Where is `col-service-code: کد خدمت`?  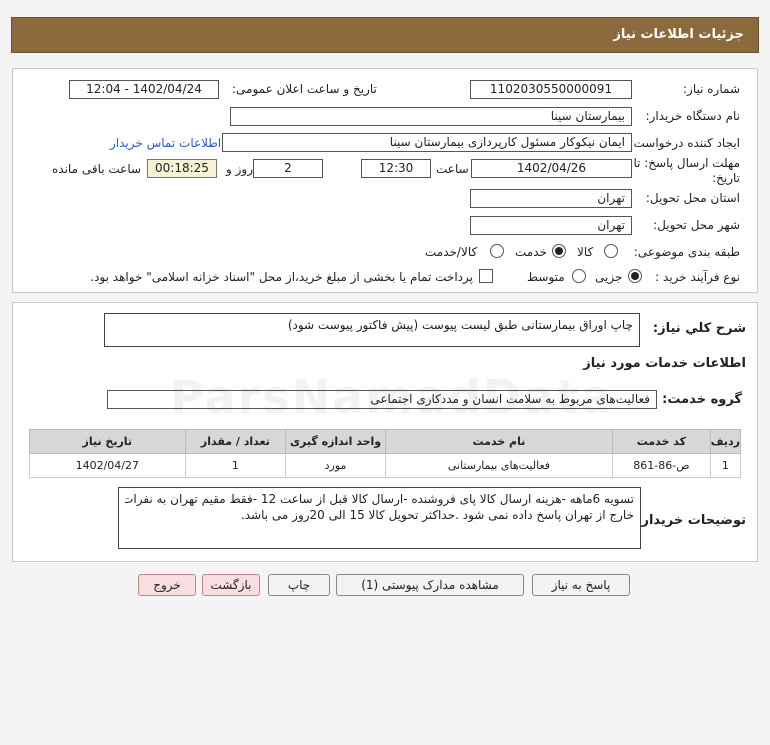 col-service-code: کد خدمت is located at coordinates (661, 441).